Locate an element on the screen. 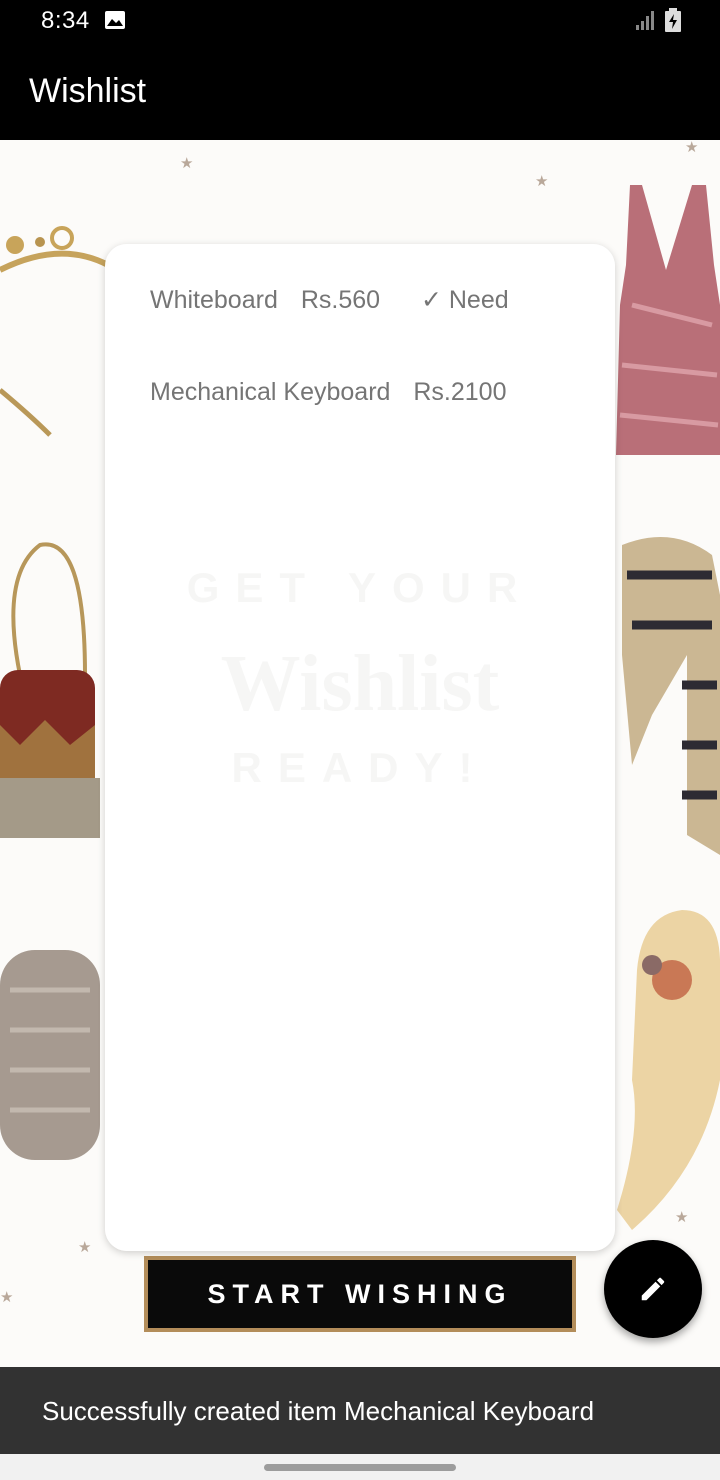 The height and width of the screenshot is (1480, 720). scarf-image is located at coordinates (671, 696).